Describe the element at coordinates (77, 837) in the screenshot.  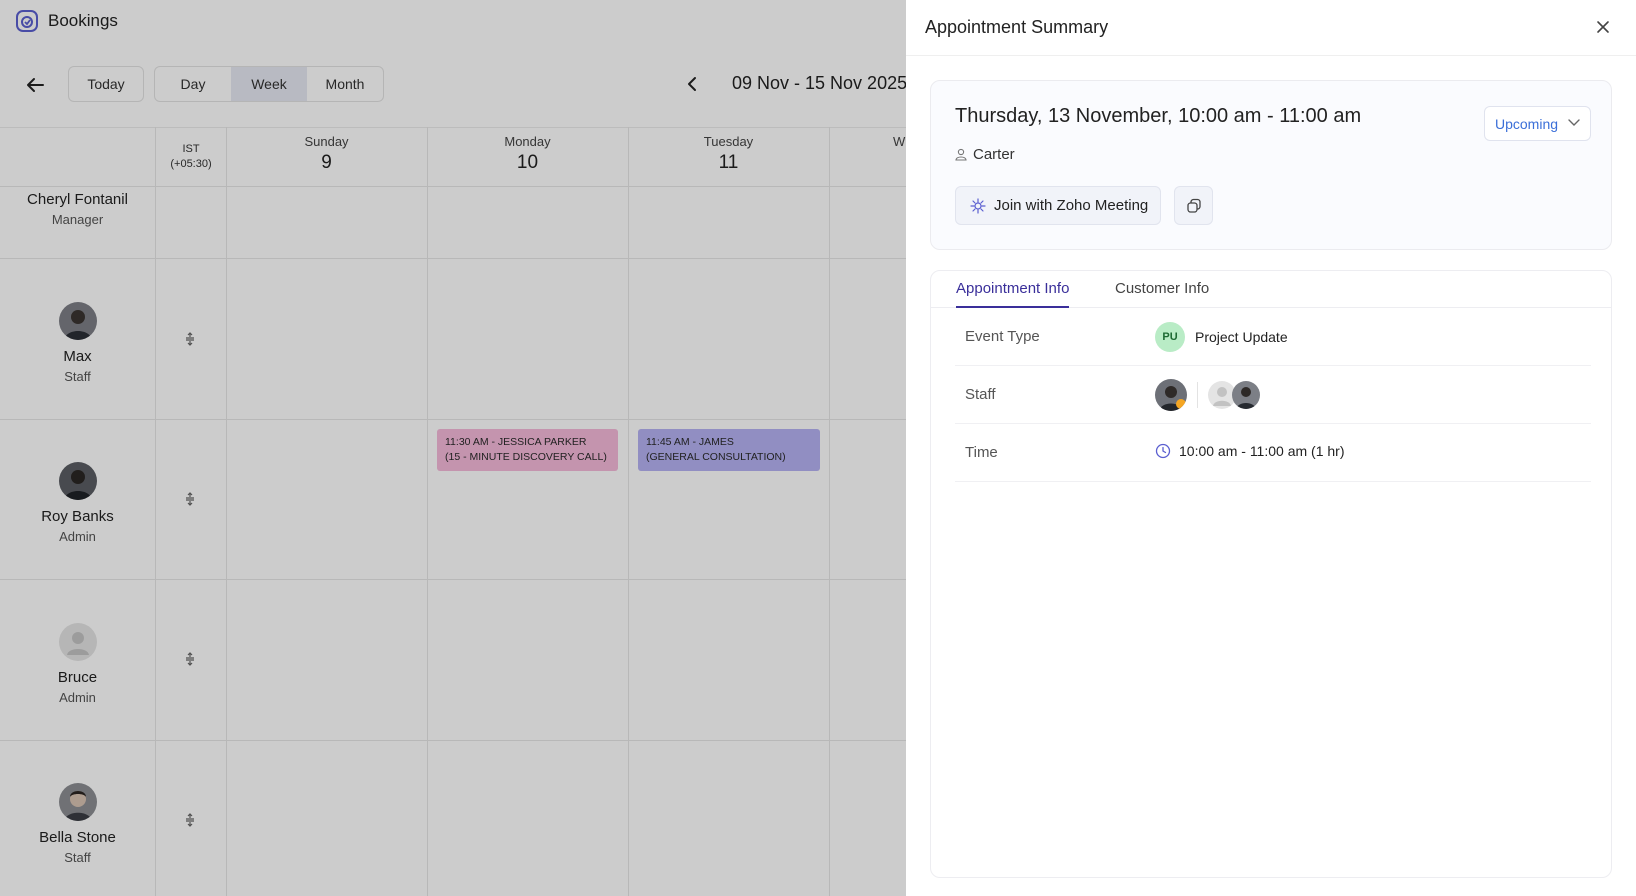
I see `staff-name: Bella Stone` at that location.